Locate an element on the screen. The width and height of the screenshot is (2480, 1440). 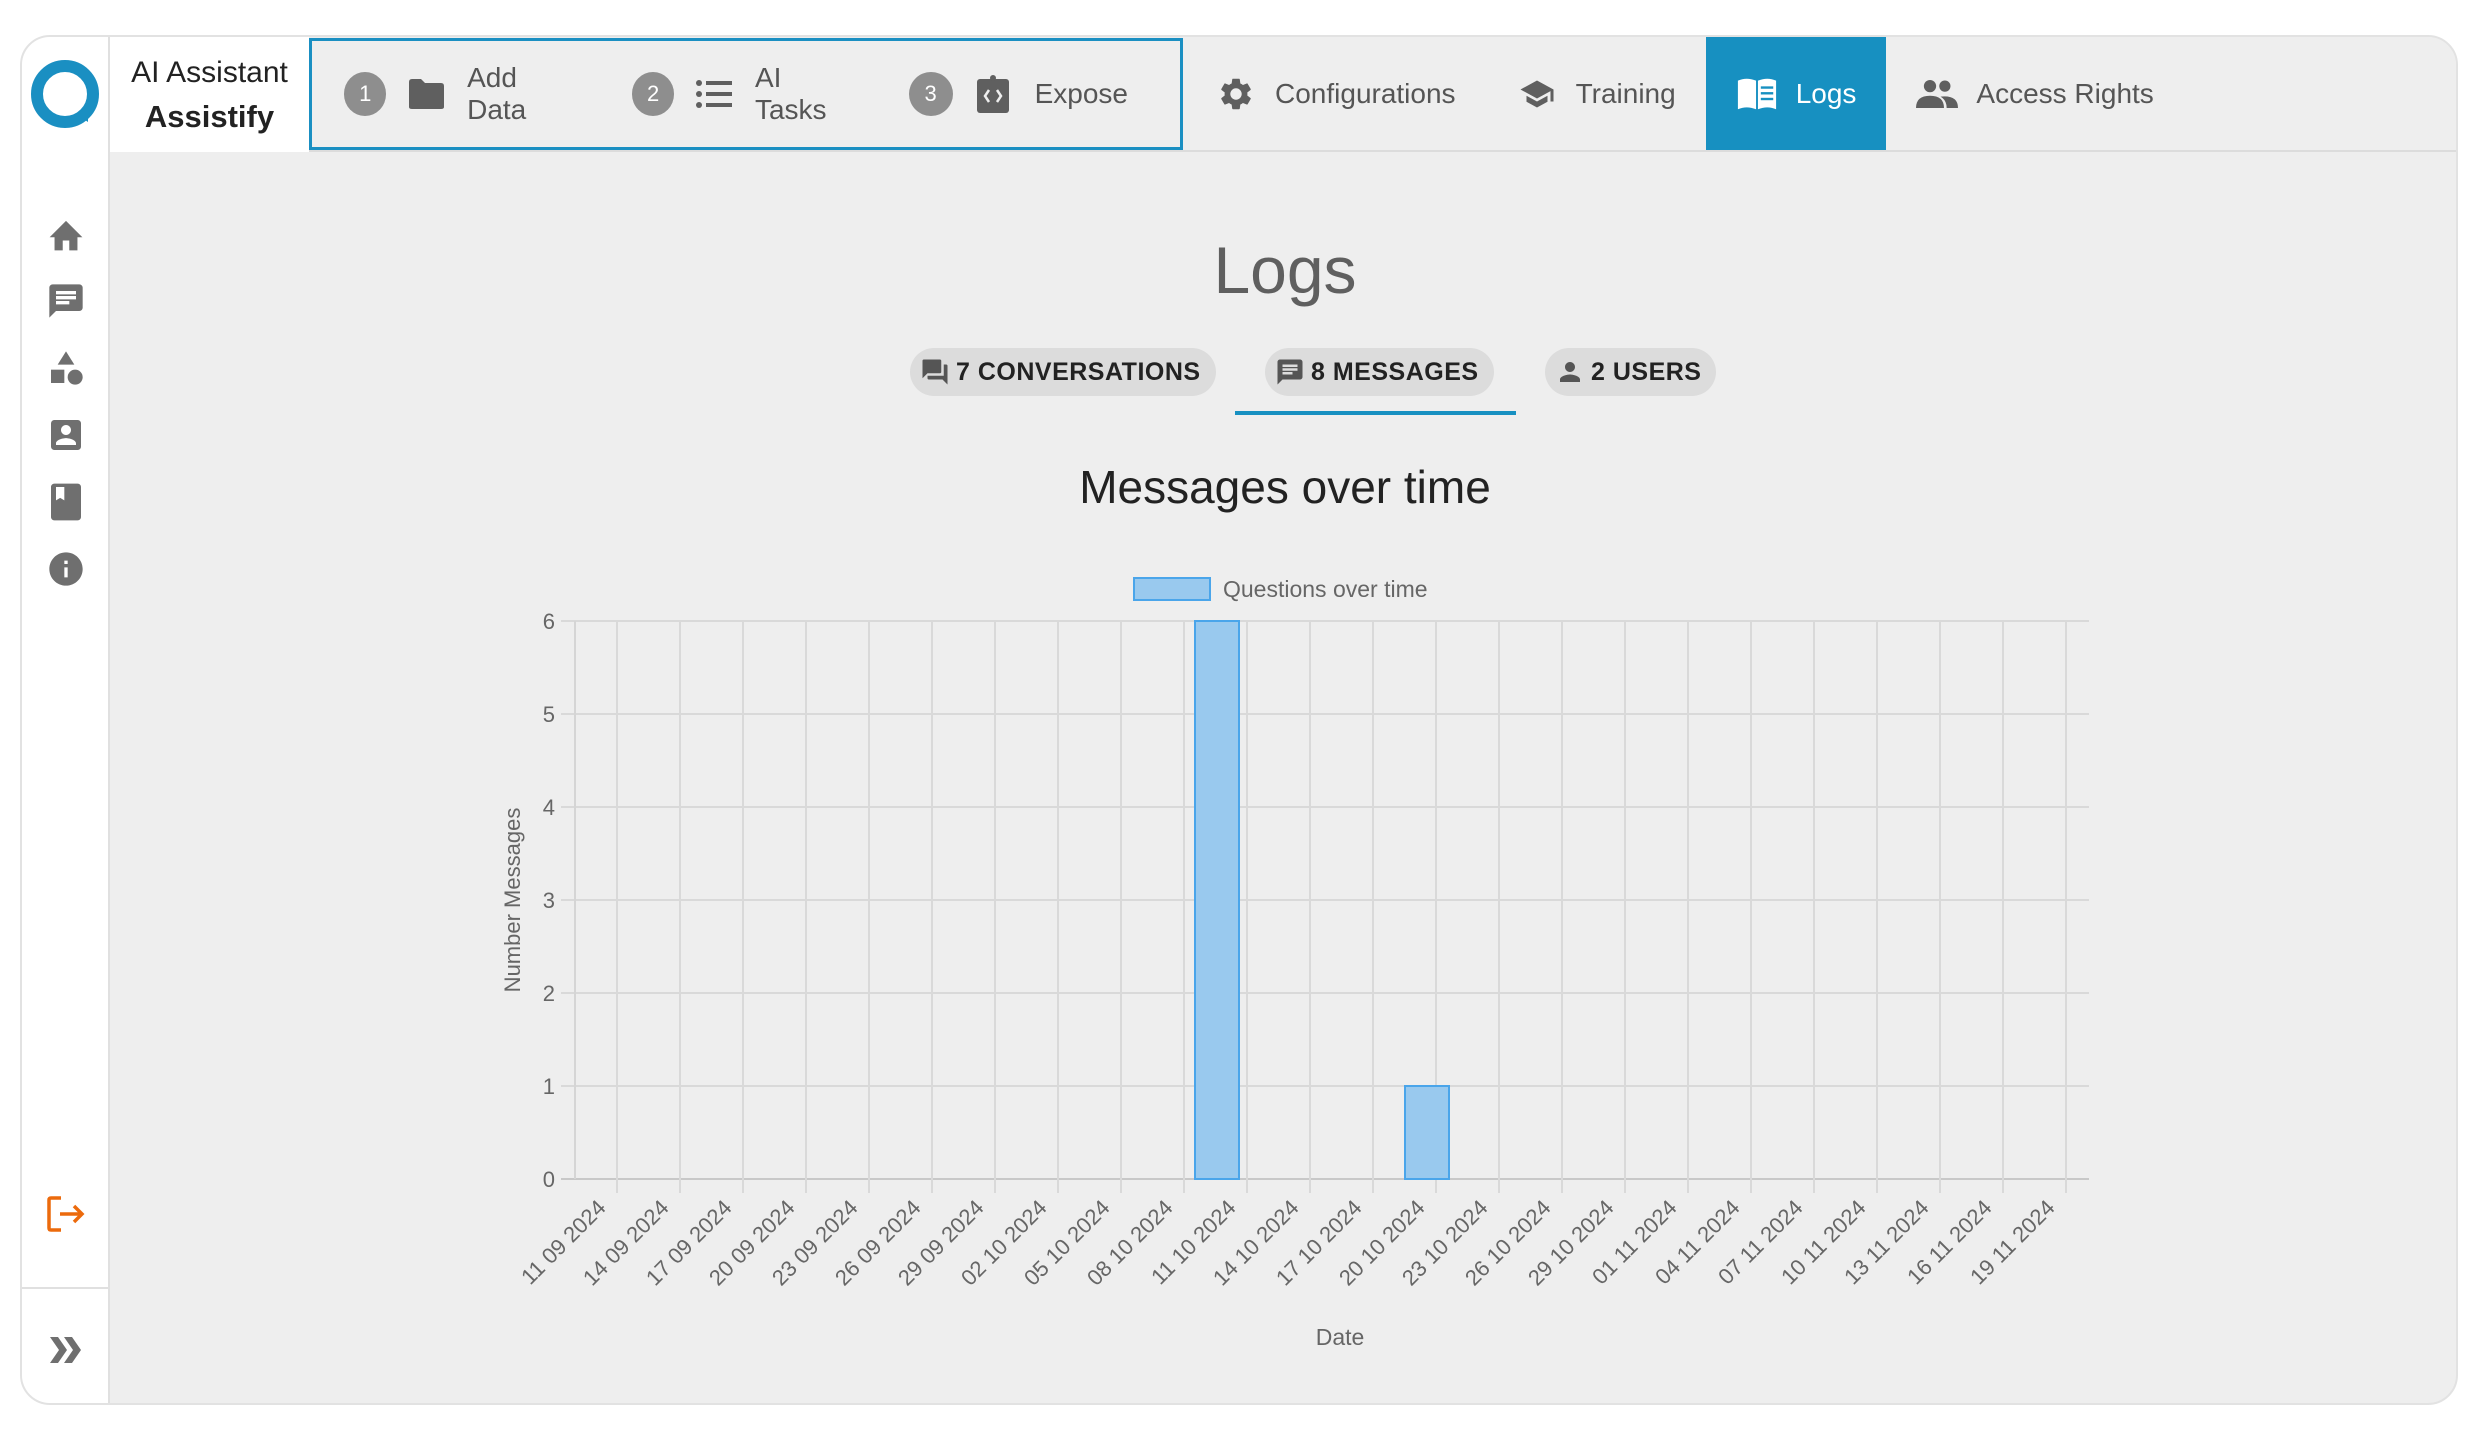
legend-swatch is located at coordinates (1172, 589).